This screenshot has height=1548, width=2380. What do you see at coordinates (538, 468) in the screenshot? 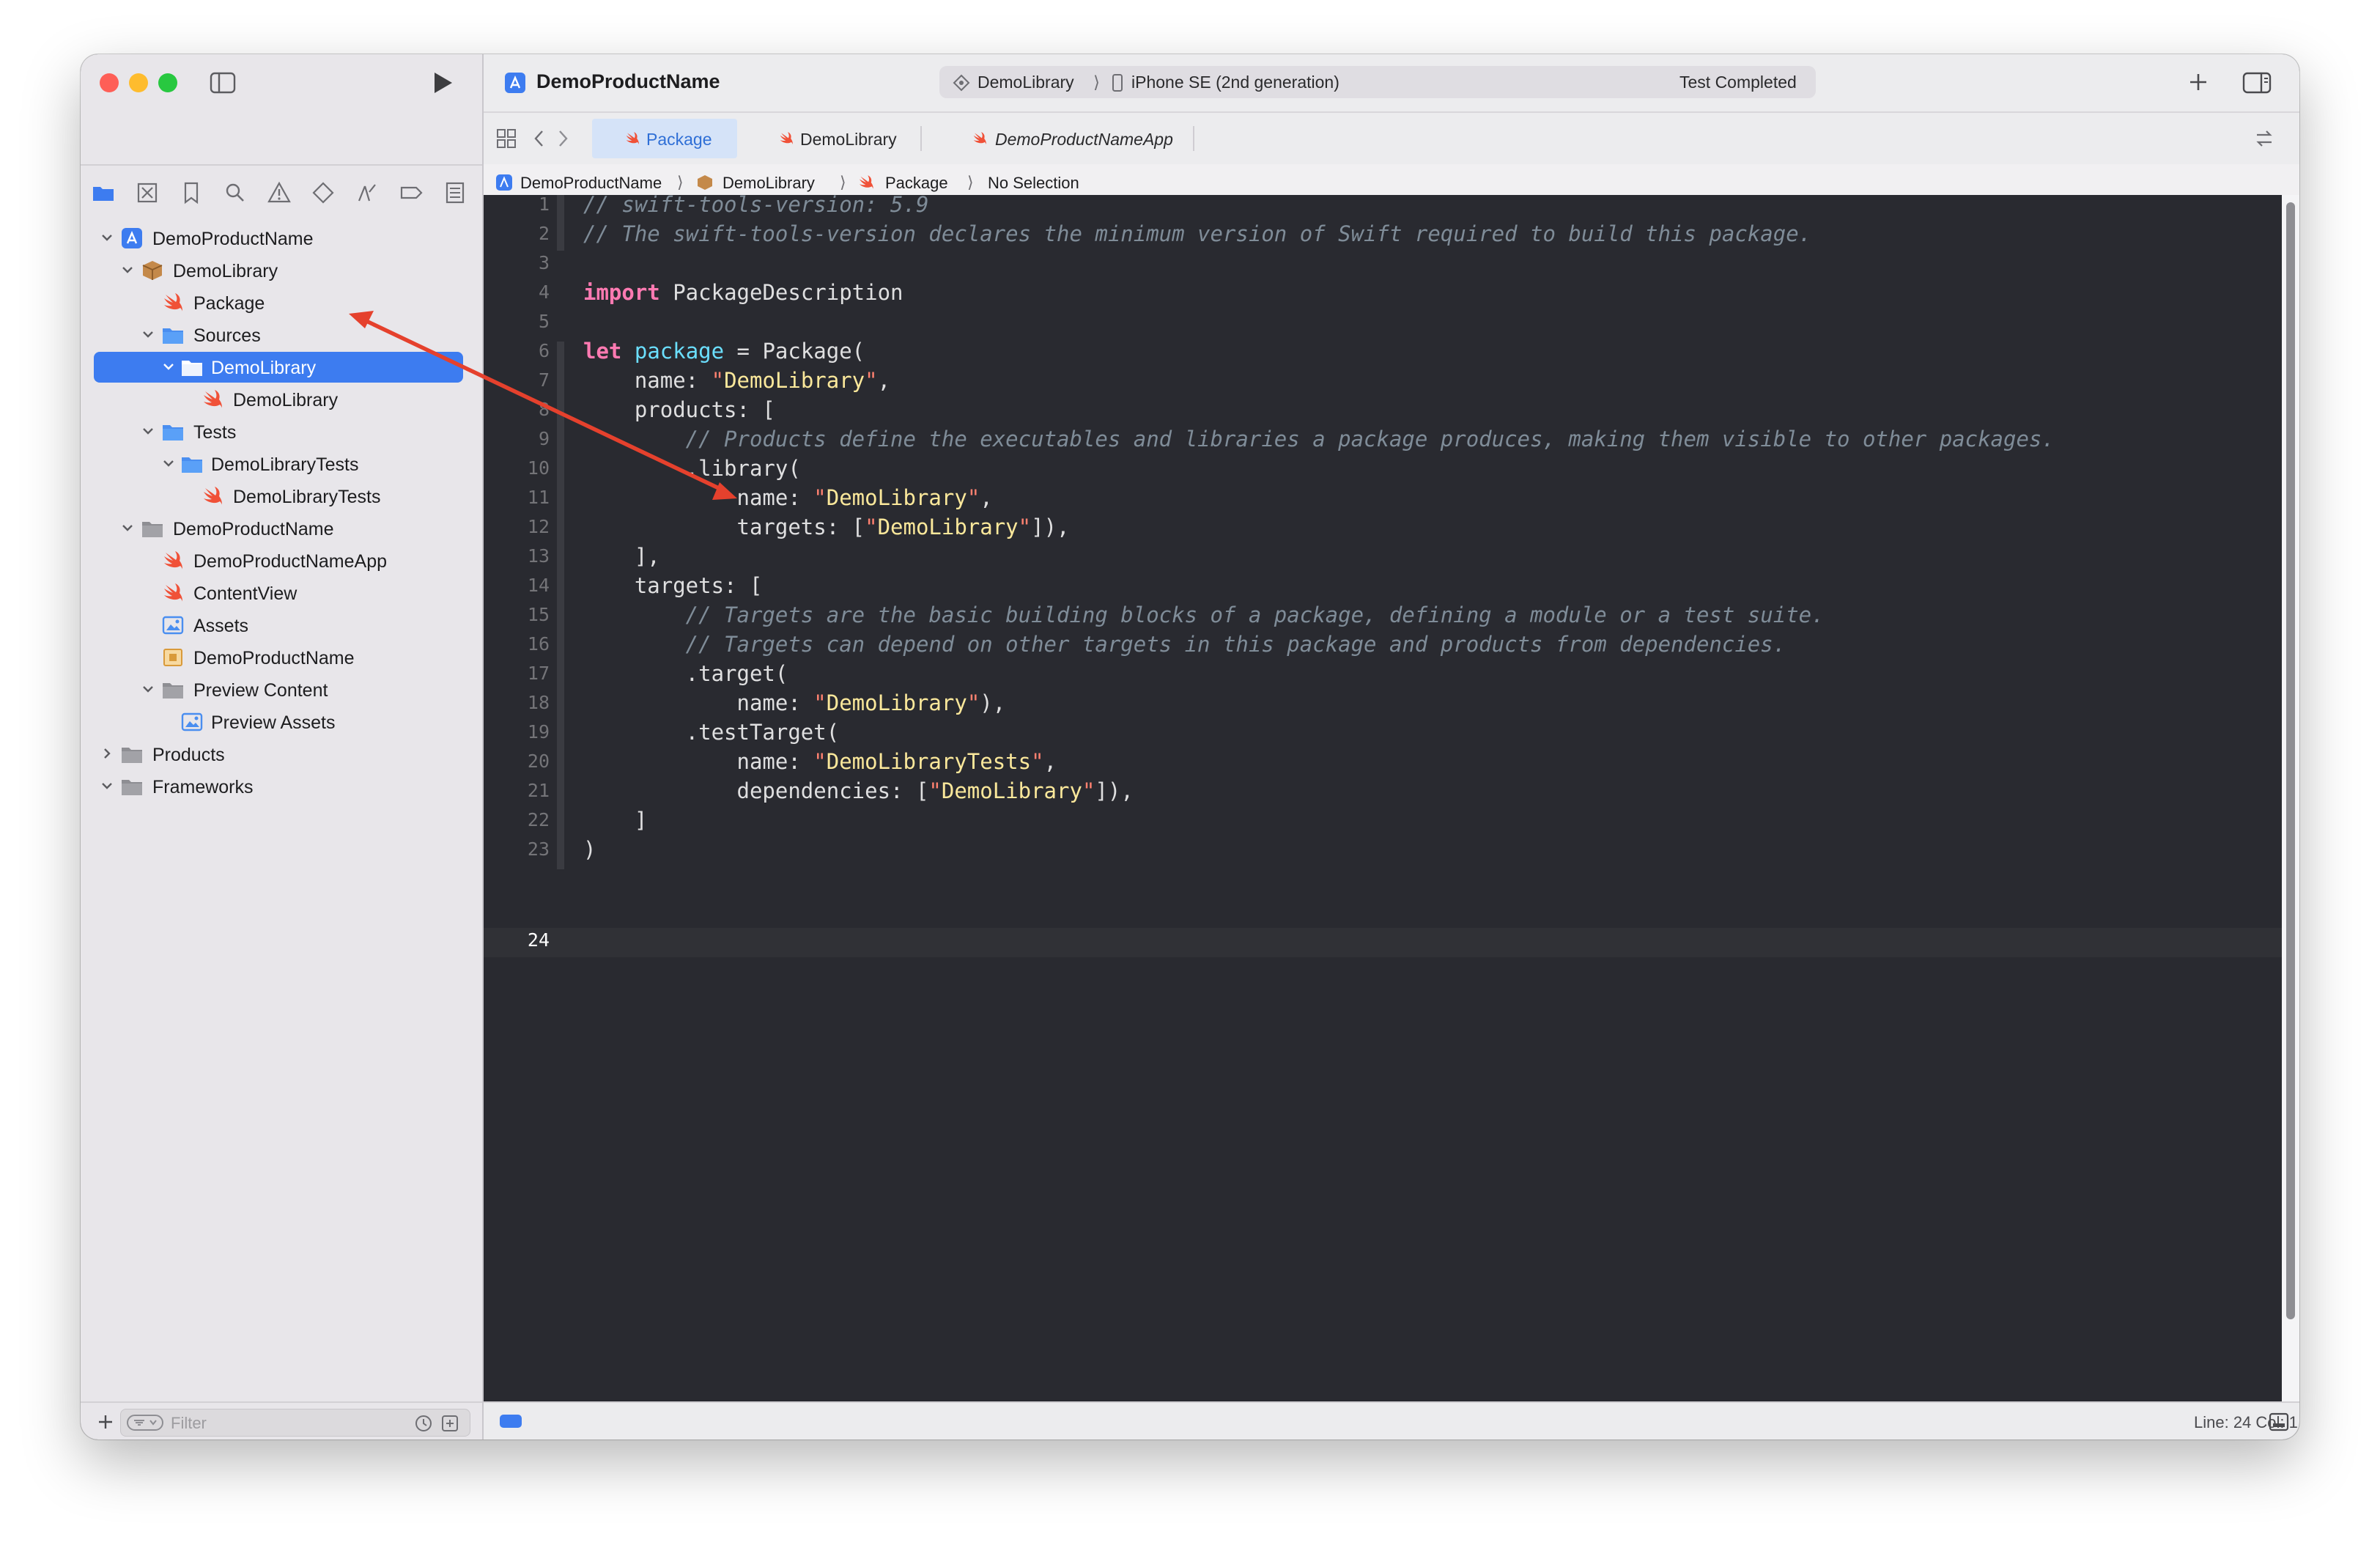
I see `line-number: 10` at bounding box center [538, 468].